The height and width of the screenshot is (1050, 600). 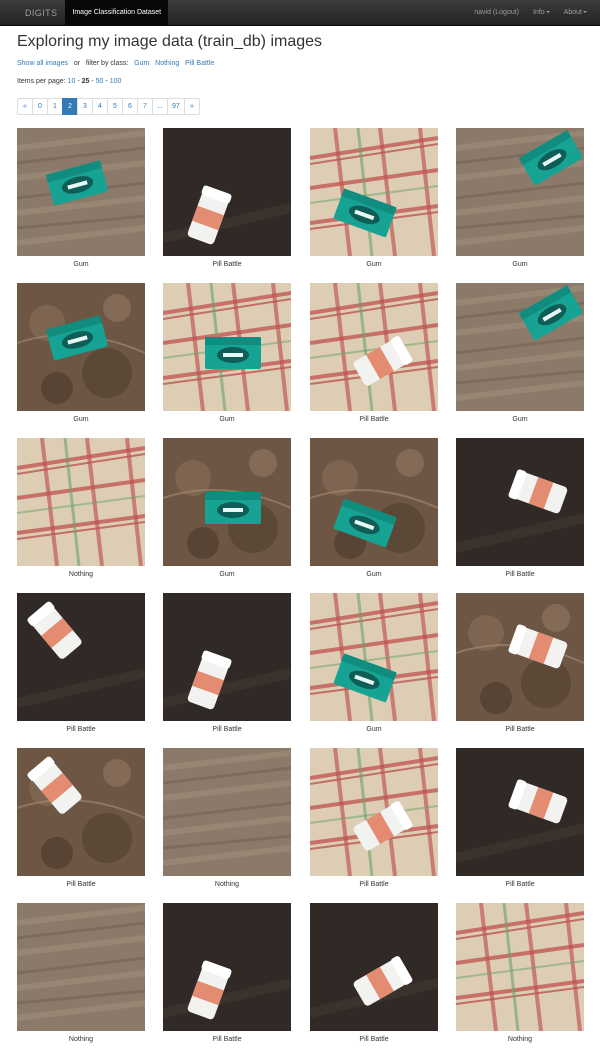 I want to click on prev-page-button: «, so click(x=25, y=106).